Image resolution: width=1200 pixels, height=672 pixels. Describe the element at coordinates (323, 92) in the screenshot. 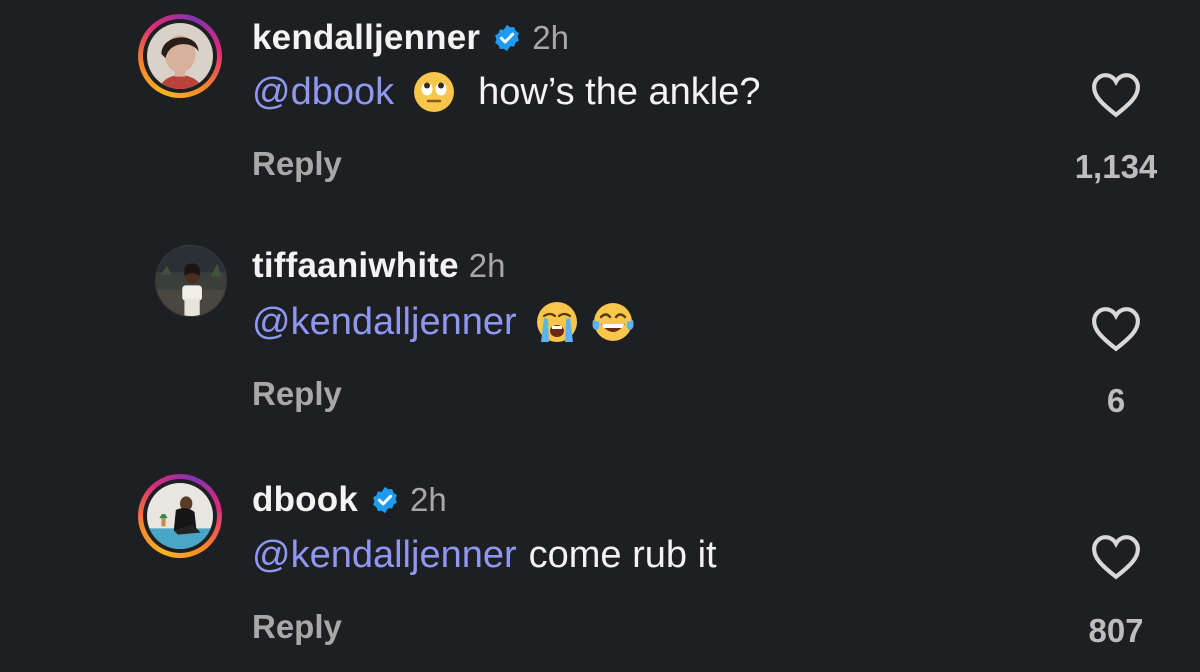

I see `mention-link: @dbook` at that location.